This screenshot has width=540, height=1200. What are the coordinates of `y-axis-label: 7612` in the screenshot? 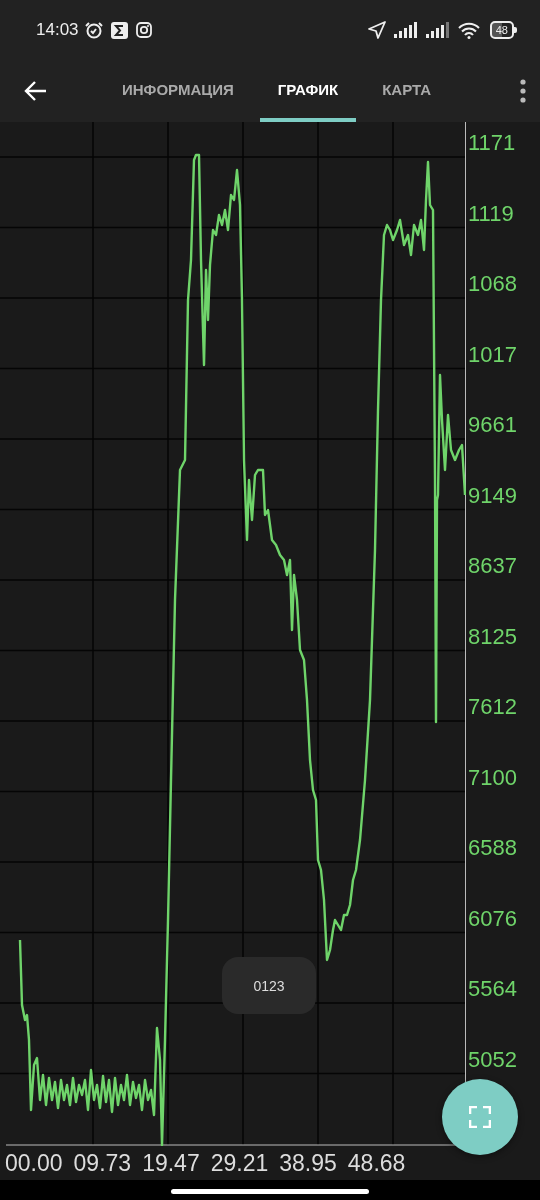 It's located at (492, 707).